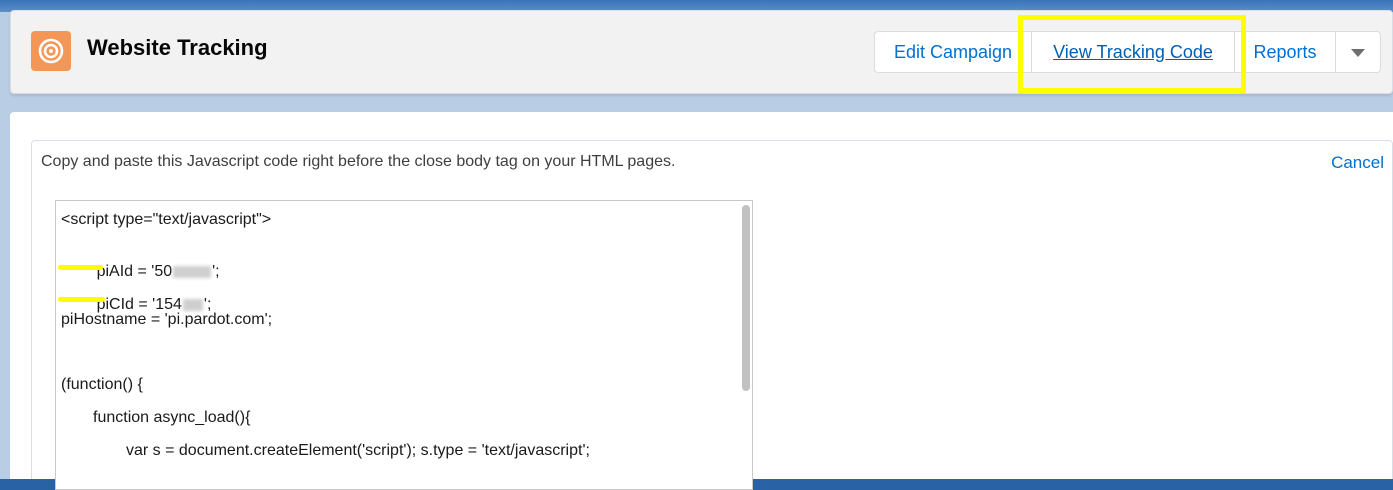 This screenshot has width=1393, height=490. I want to click on code-line: piHostname = 'pi.pardot.com';, so click(167, 319).